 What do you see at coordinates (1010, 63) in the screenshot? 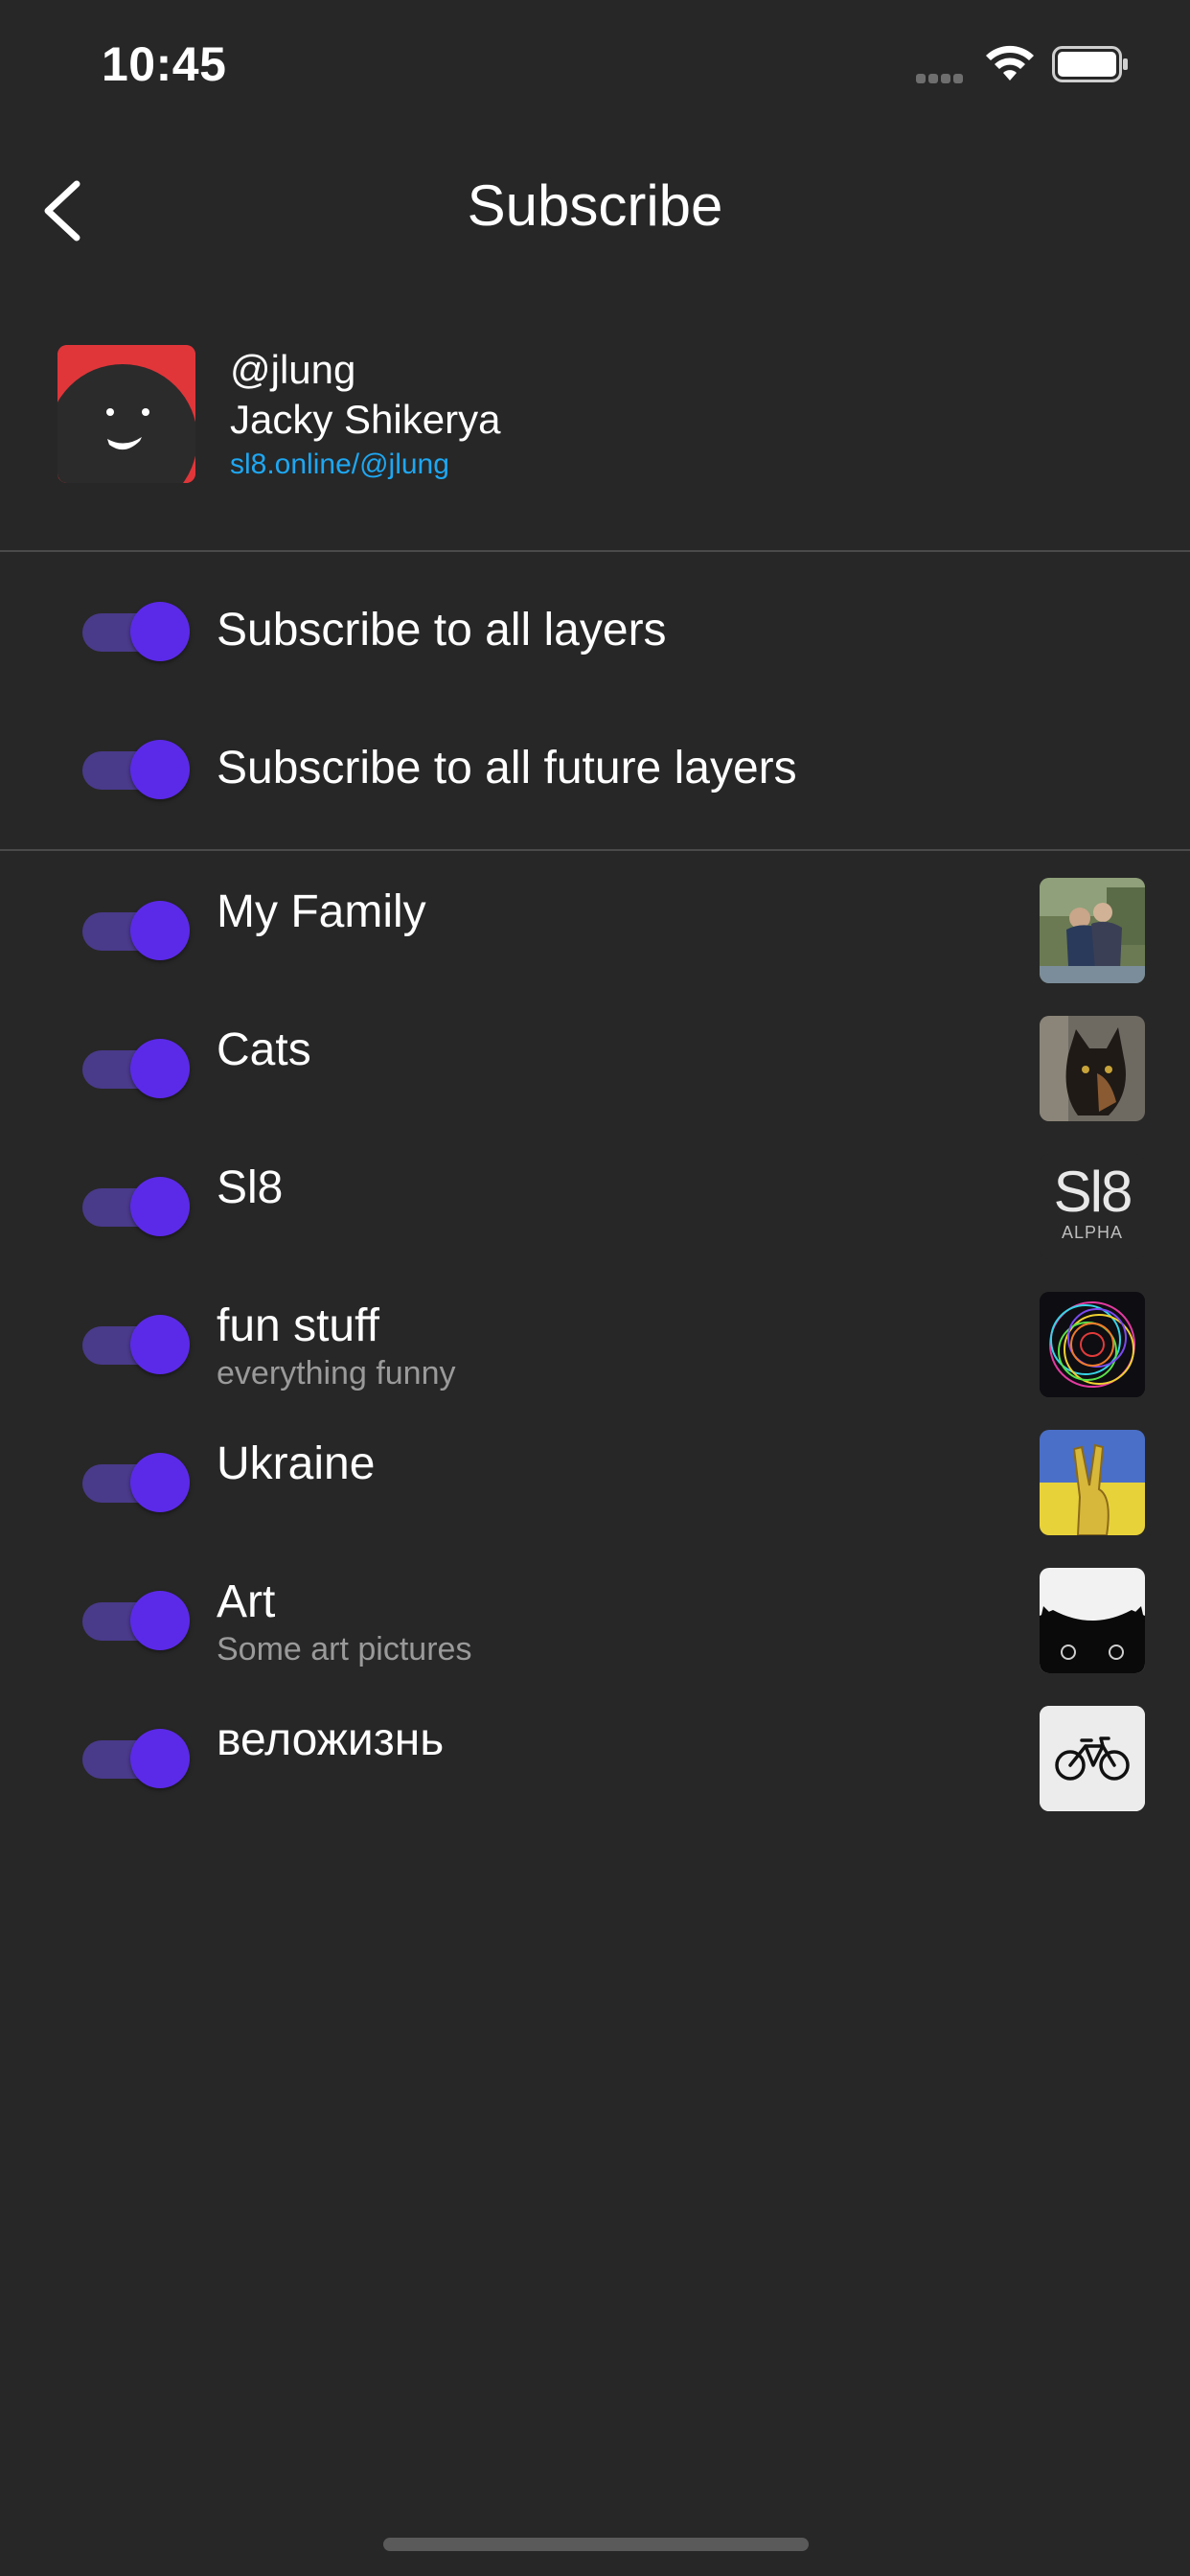
I see `wifi-icon` at bounding box center [1010, 63].